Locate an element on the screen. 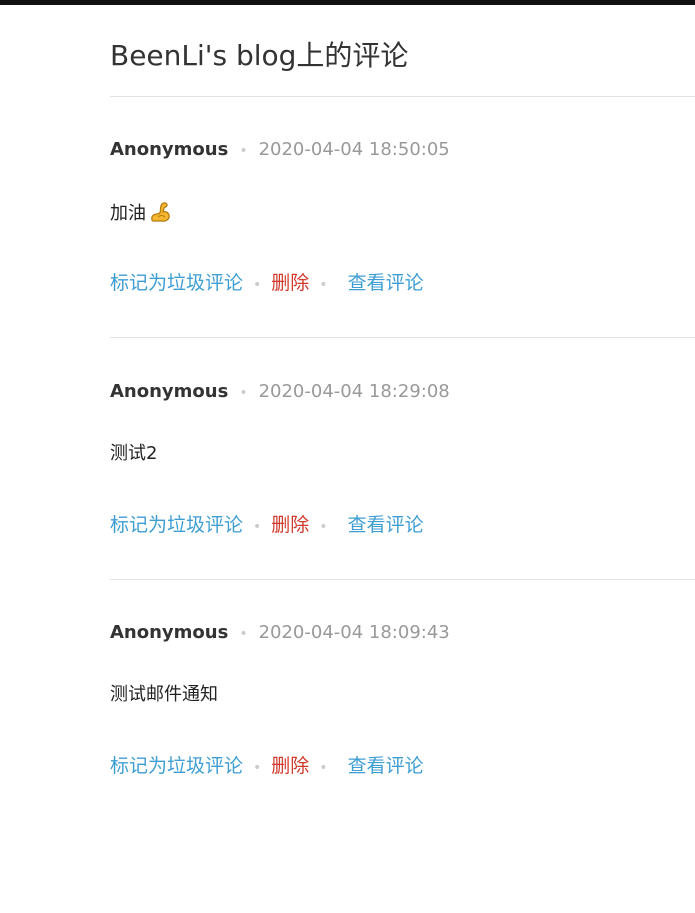 Image resolution: width=695 pixels, height=913 pixels. comment-date: 2020-04-04 18:50:05 is located at coordinates (354, 149).